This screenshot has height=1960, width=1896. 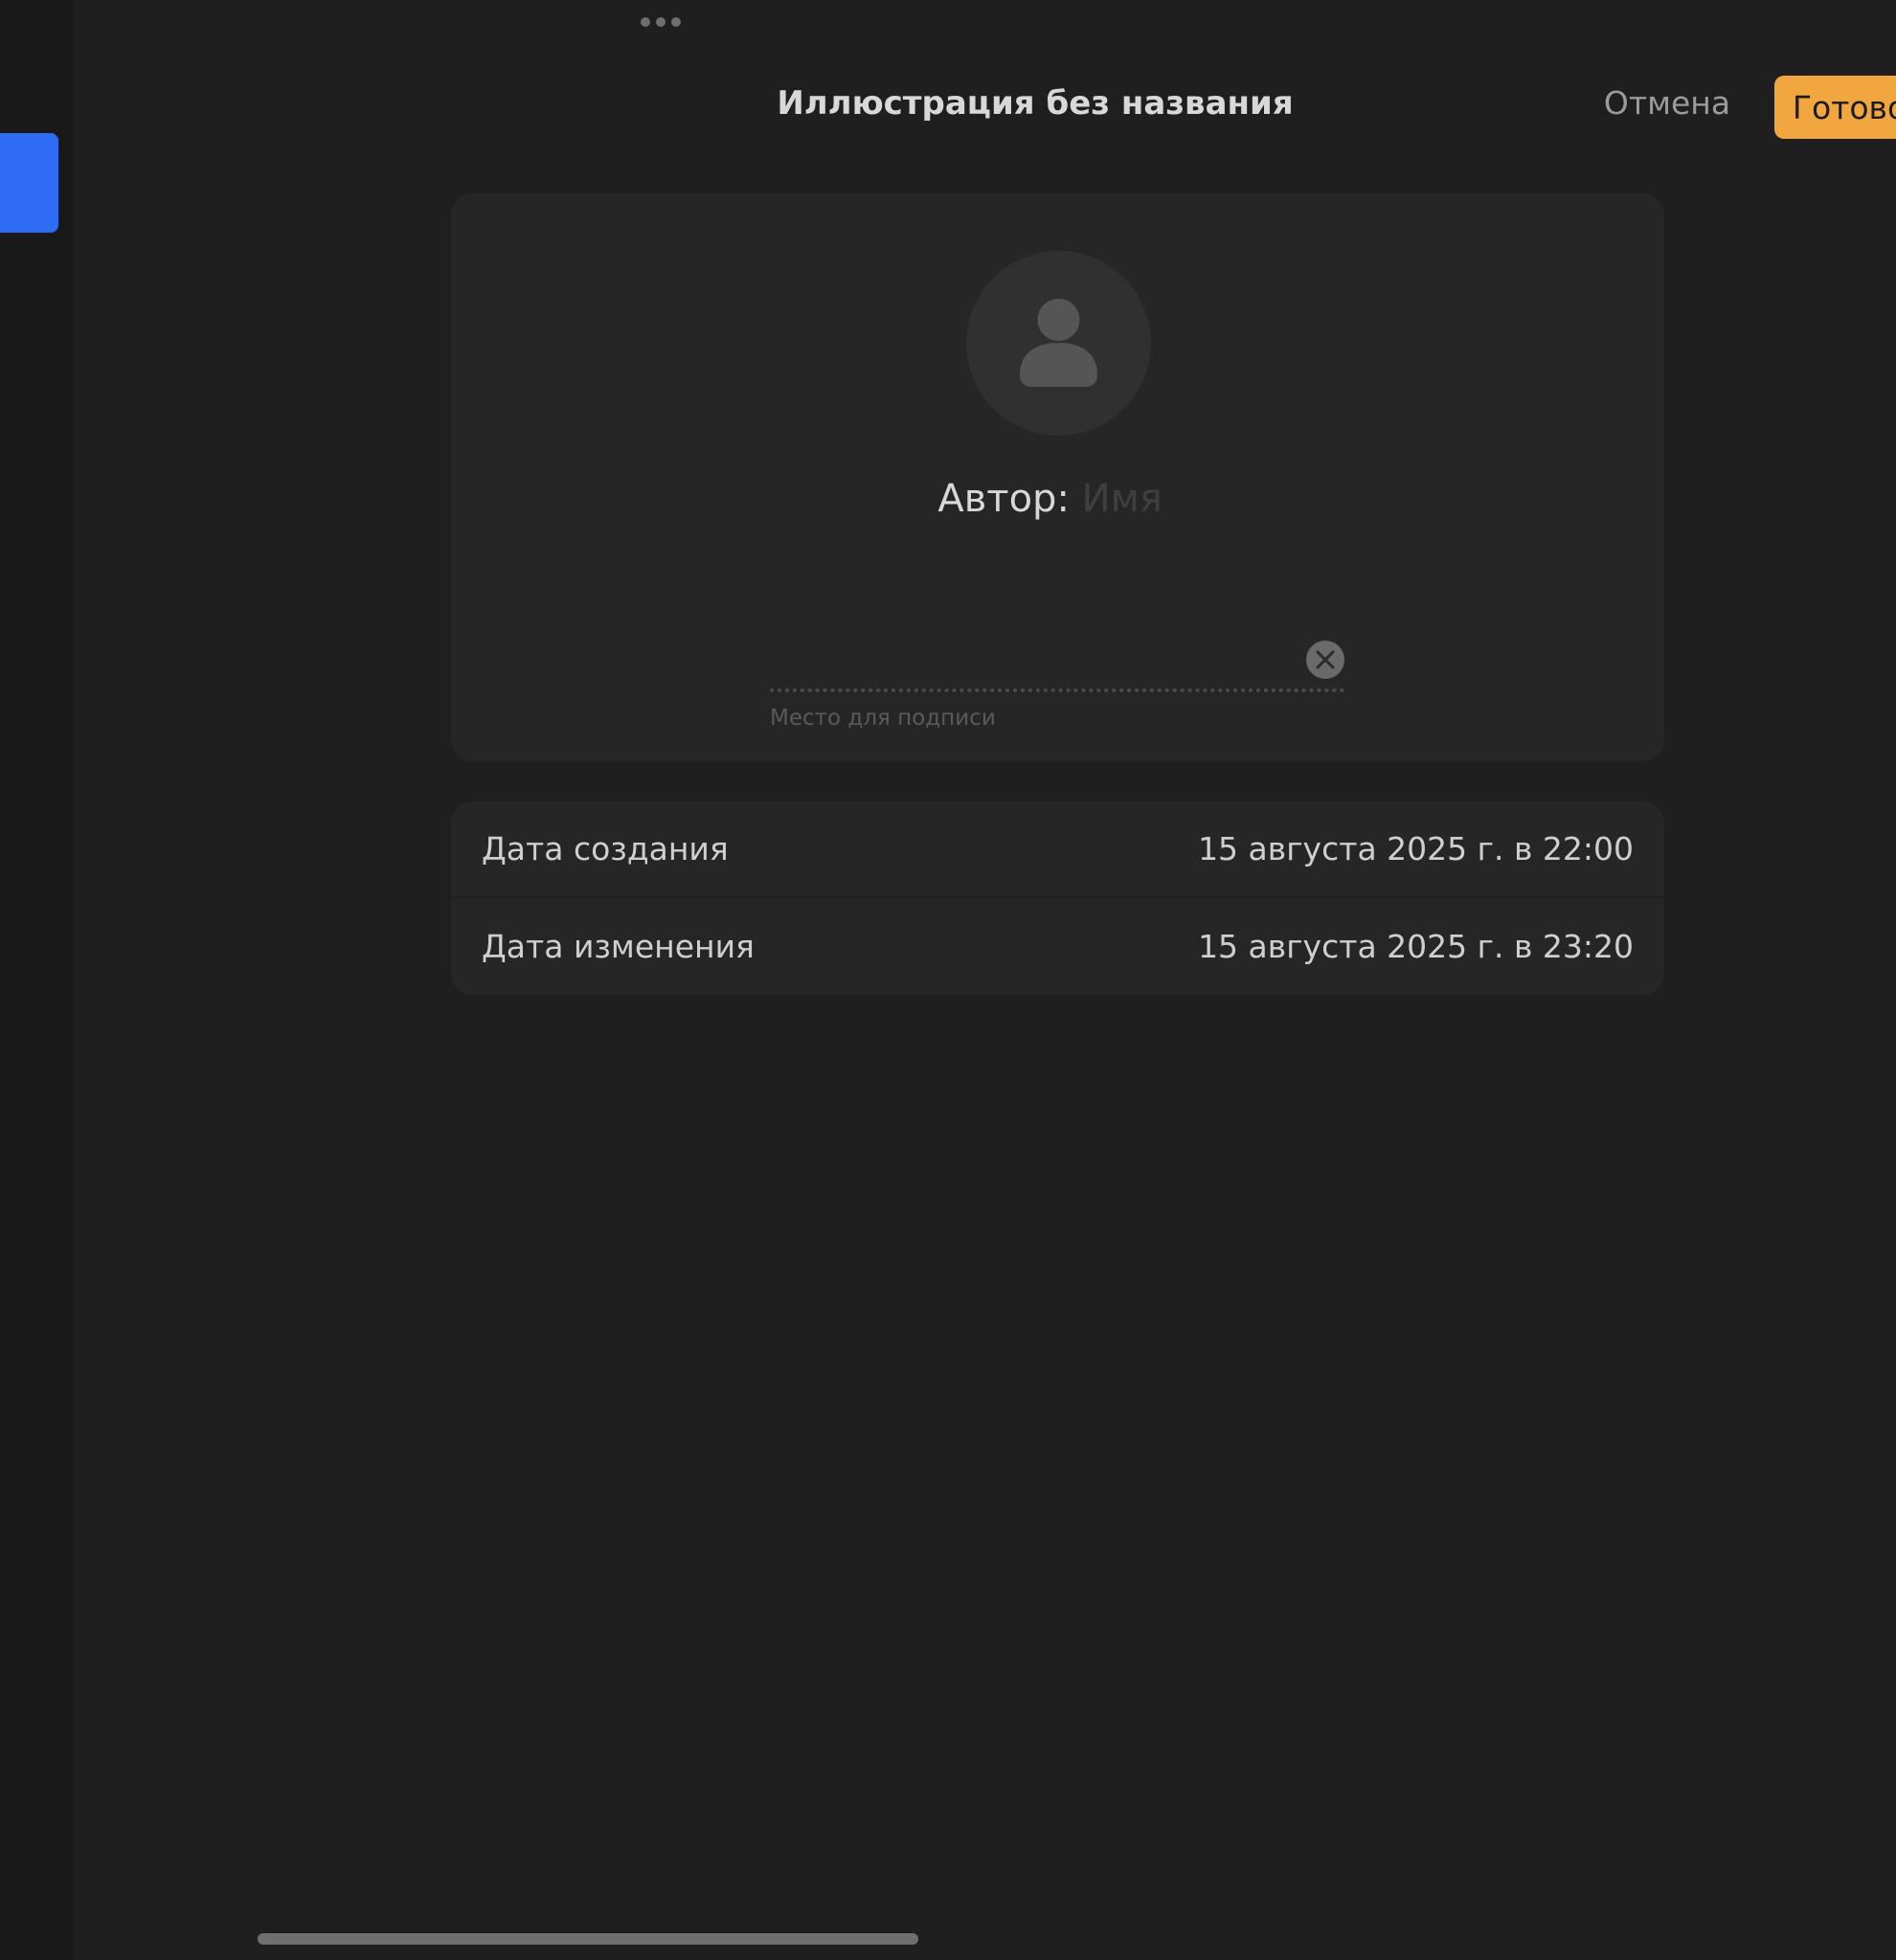 I want to click on author-name-input, so click(x=1129, y=499).